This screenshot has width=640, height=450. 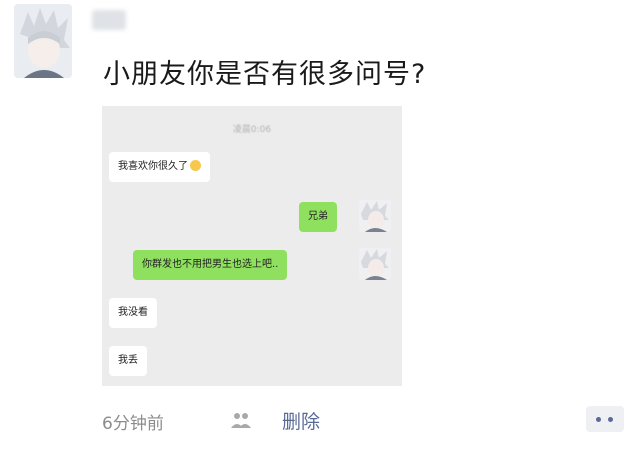 I want to click on delete-button: 删除, so click(x=301, y=420).